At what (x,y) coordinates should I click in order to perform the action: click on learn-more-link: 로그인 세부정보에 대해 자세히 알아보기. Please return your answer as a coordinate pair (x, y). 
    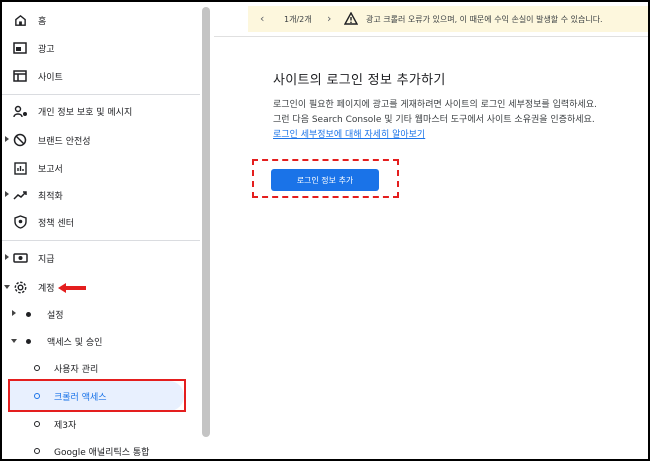
    Looking at the image, I should click on (349, 135).